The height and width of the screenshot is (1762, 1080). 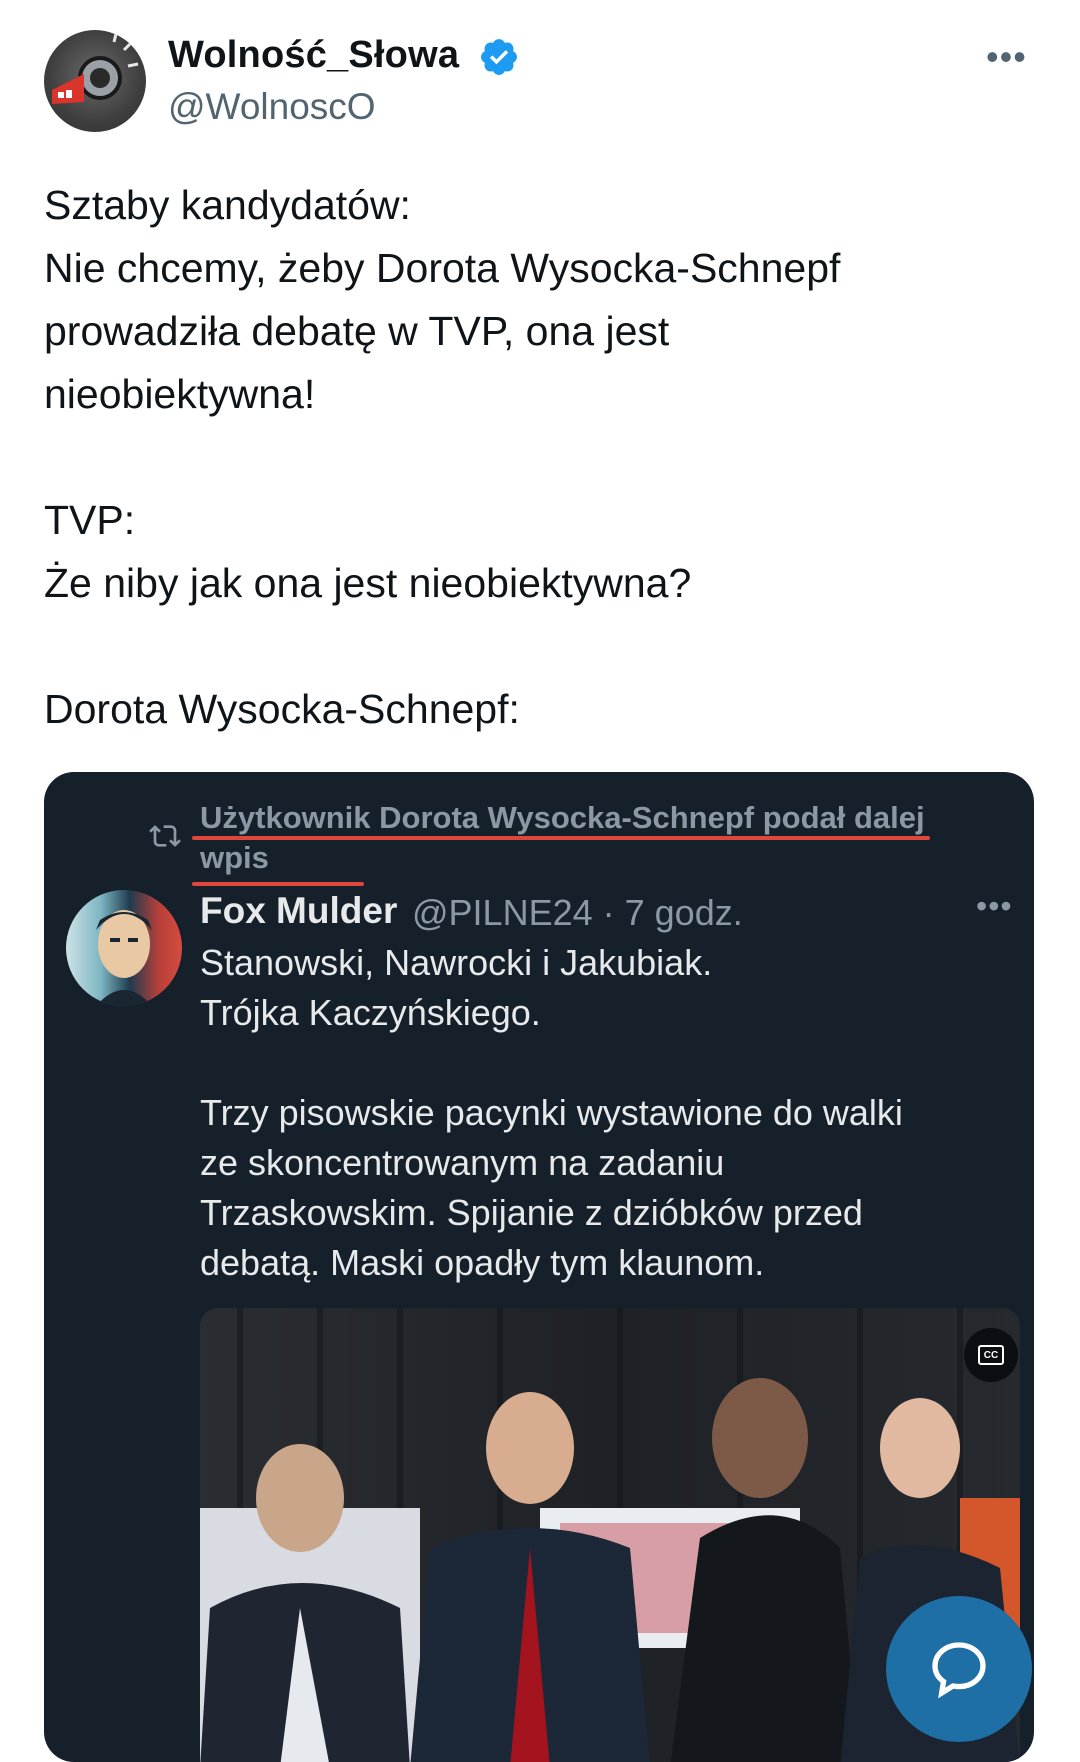 I want to click on chat-fab-button, so click(x=959, y=1669).